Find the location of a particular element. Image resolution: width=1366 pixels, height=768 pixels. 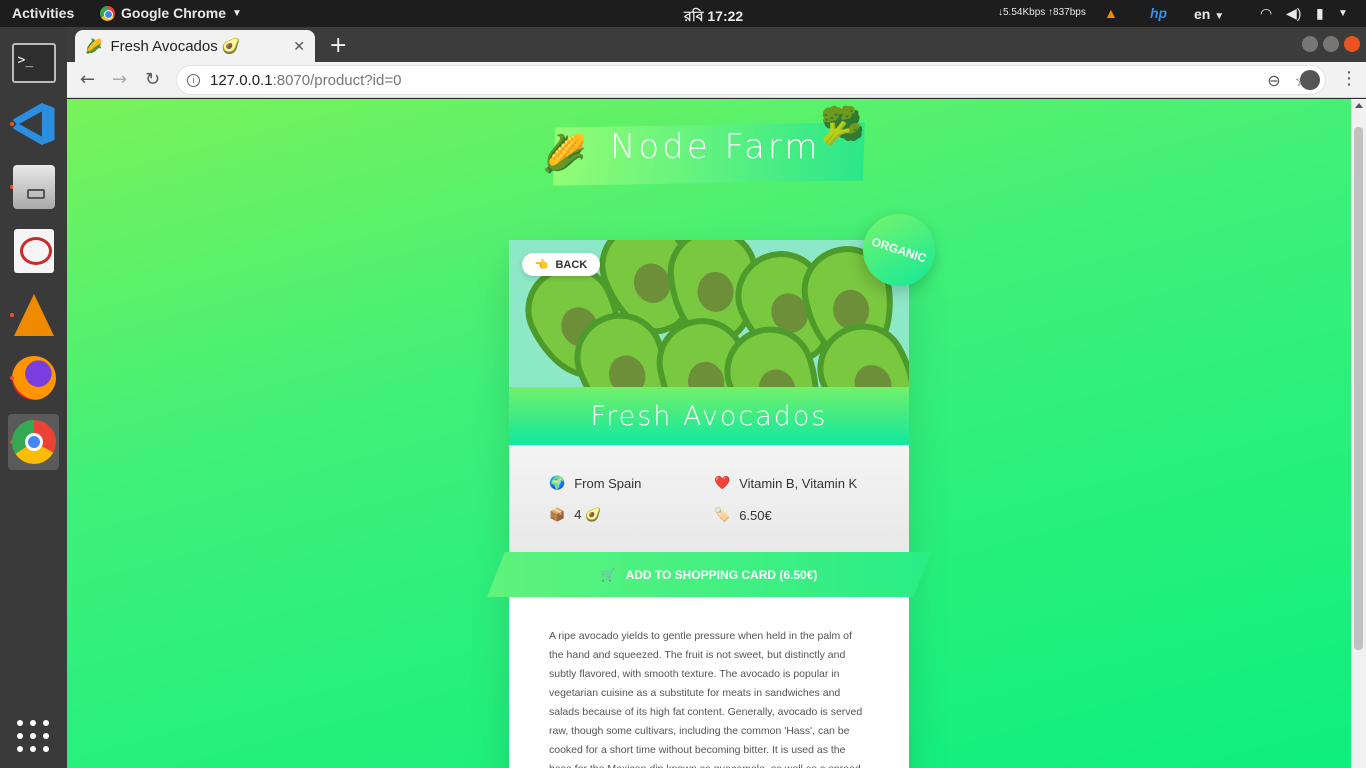

quantity-text: 4 🥑 is located at coordinates (588, 514).